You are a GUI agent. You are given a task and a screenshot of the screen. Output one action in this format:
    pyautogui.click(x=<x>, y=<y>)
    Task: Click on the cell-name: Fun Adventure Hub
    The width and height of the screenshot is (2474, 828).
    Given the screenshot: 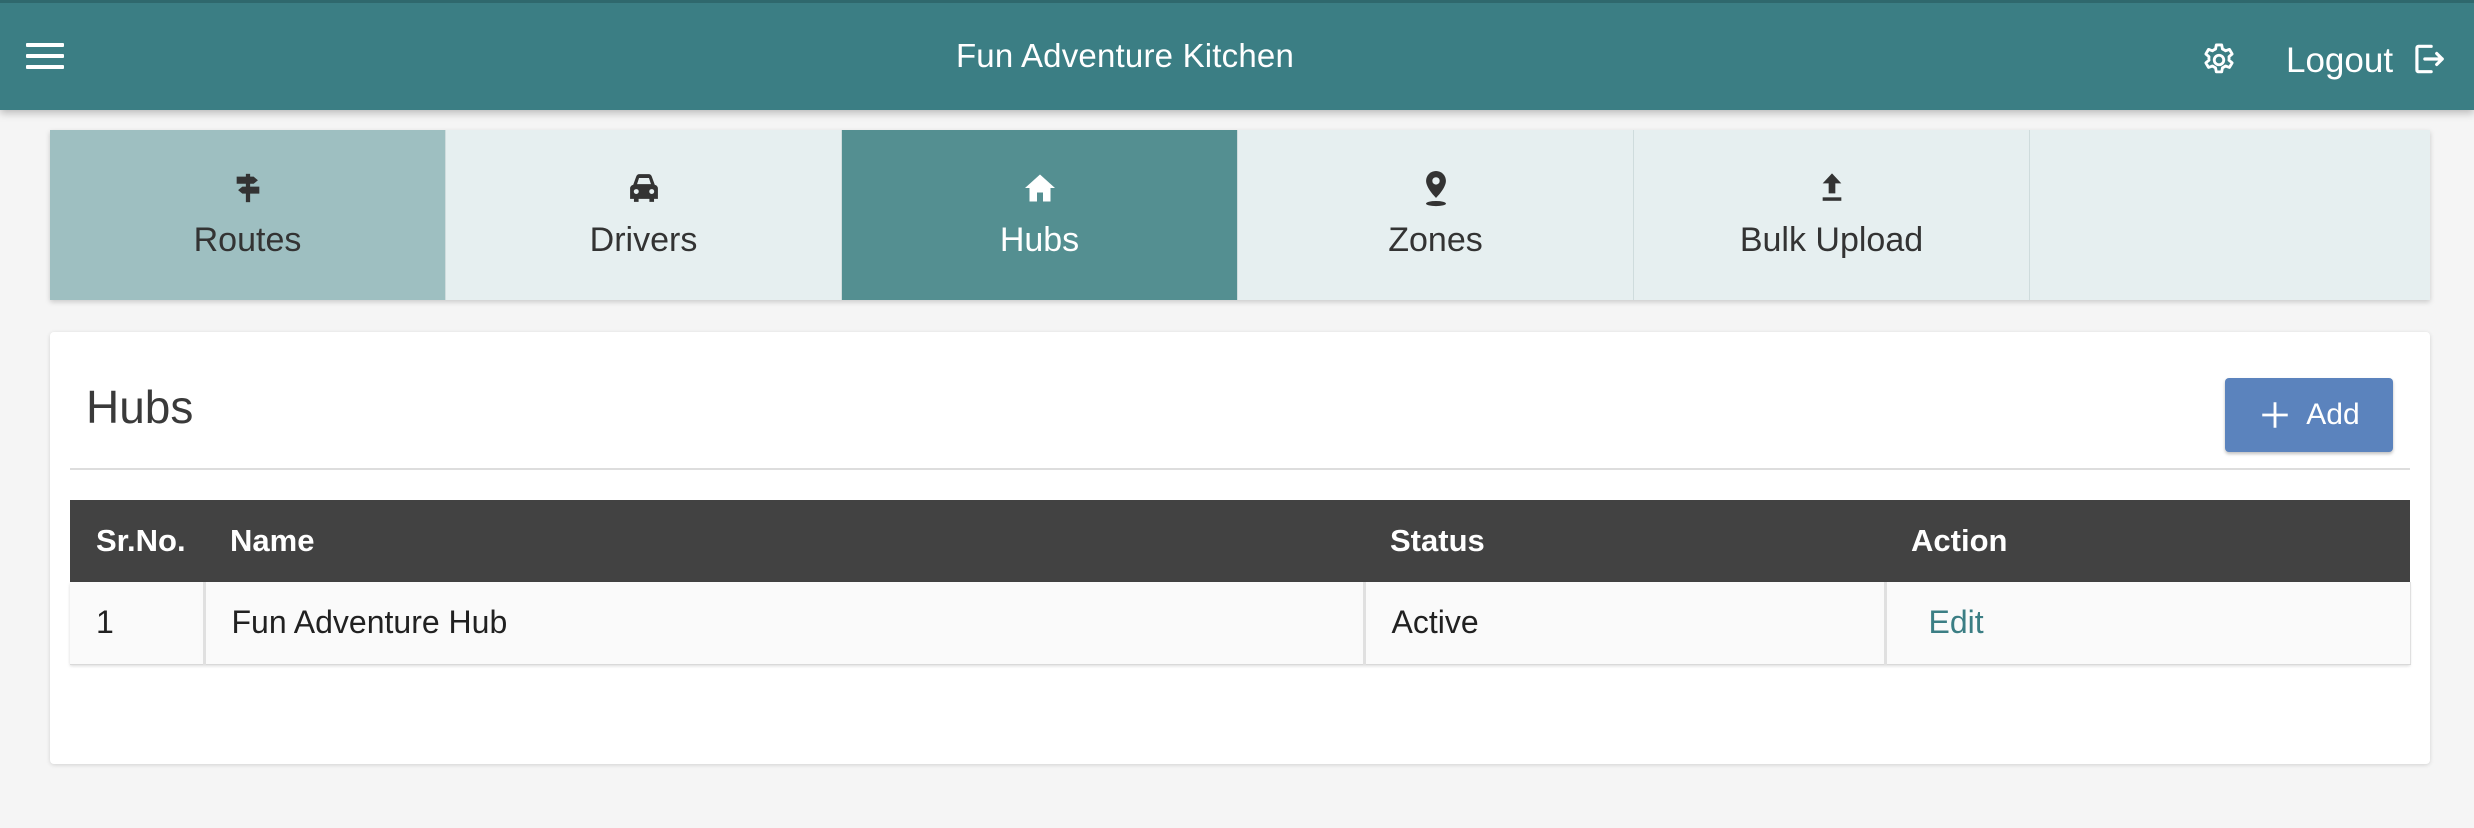 What is the action you would take?
    pyautogui.click(x=785, y=623)
    